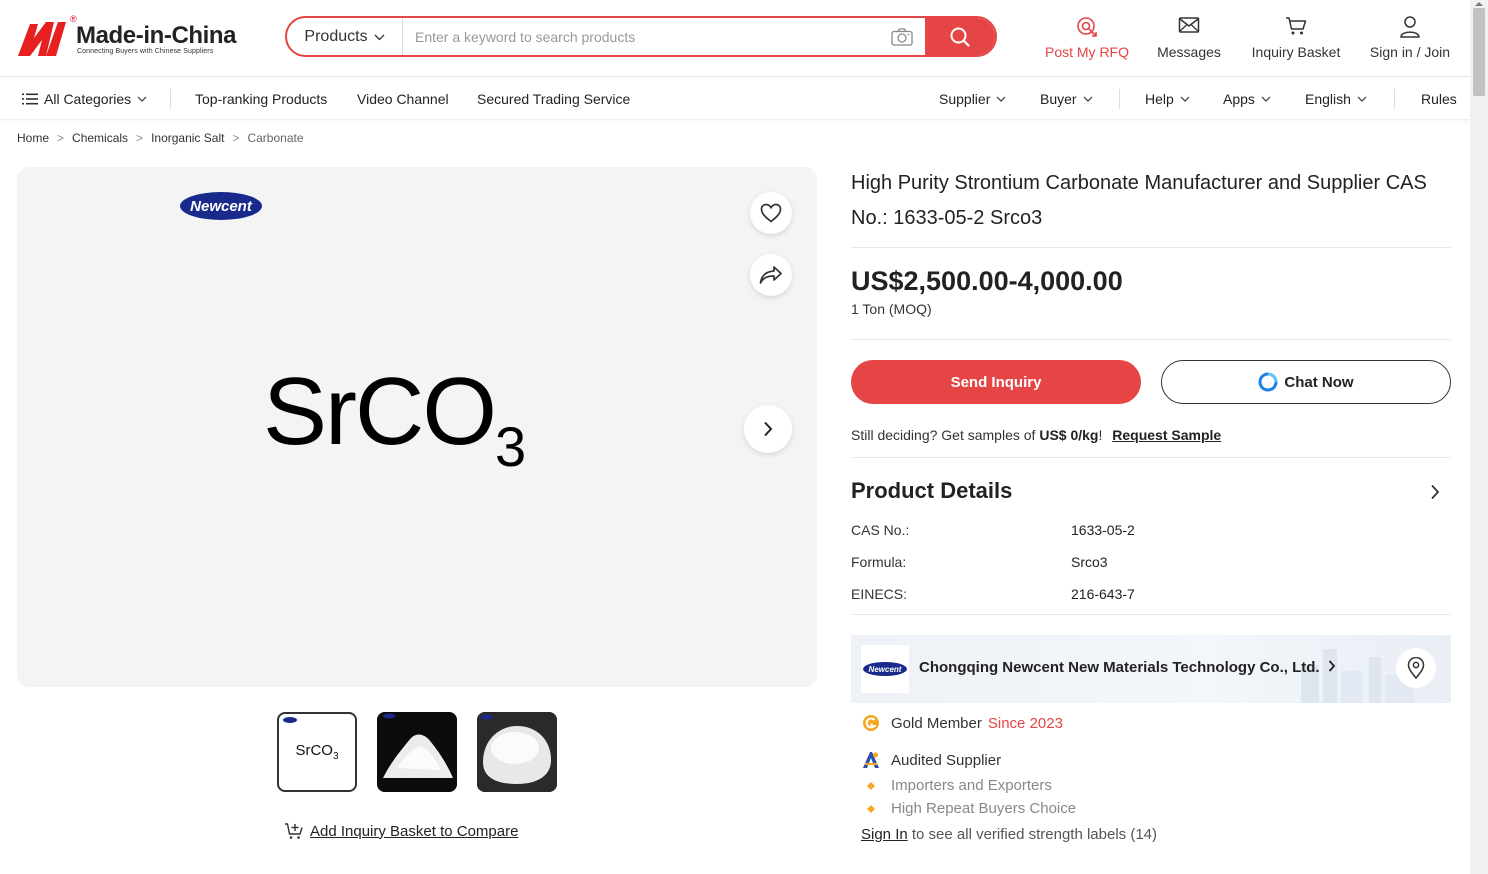 This screenshot has height=874, width=1488. I want to click on all-categories-menu: All Categories, so click(84, 99).